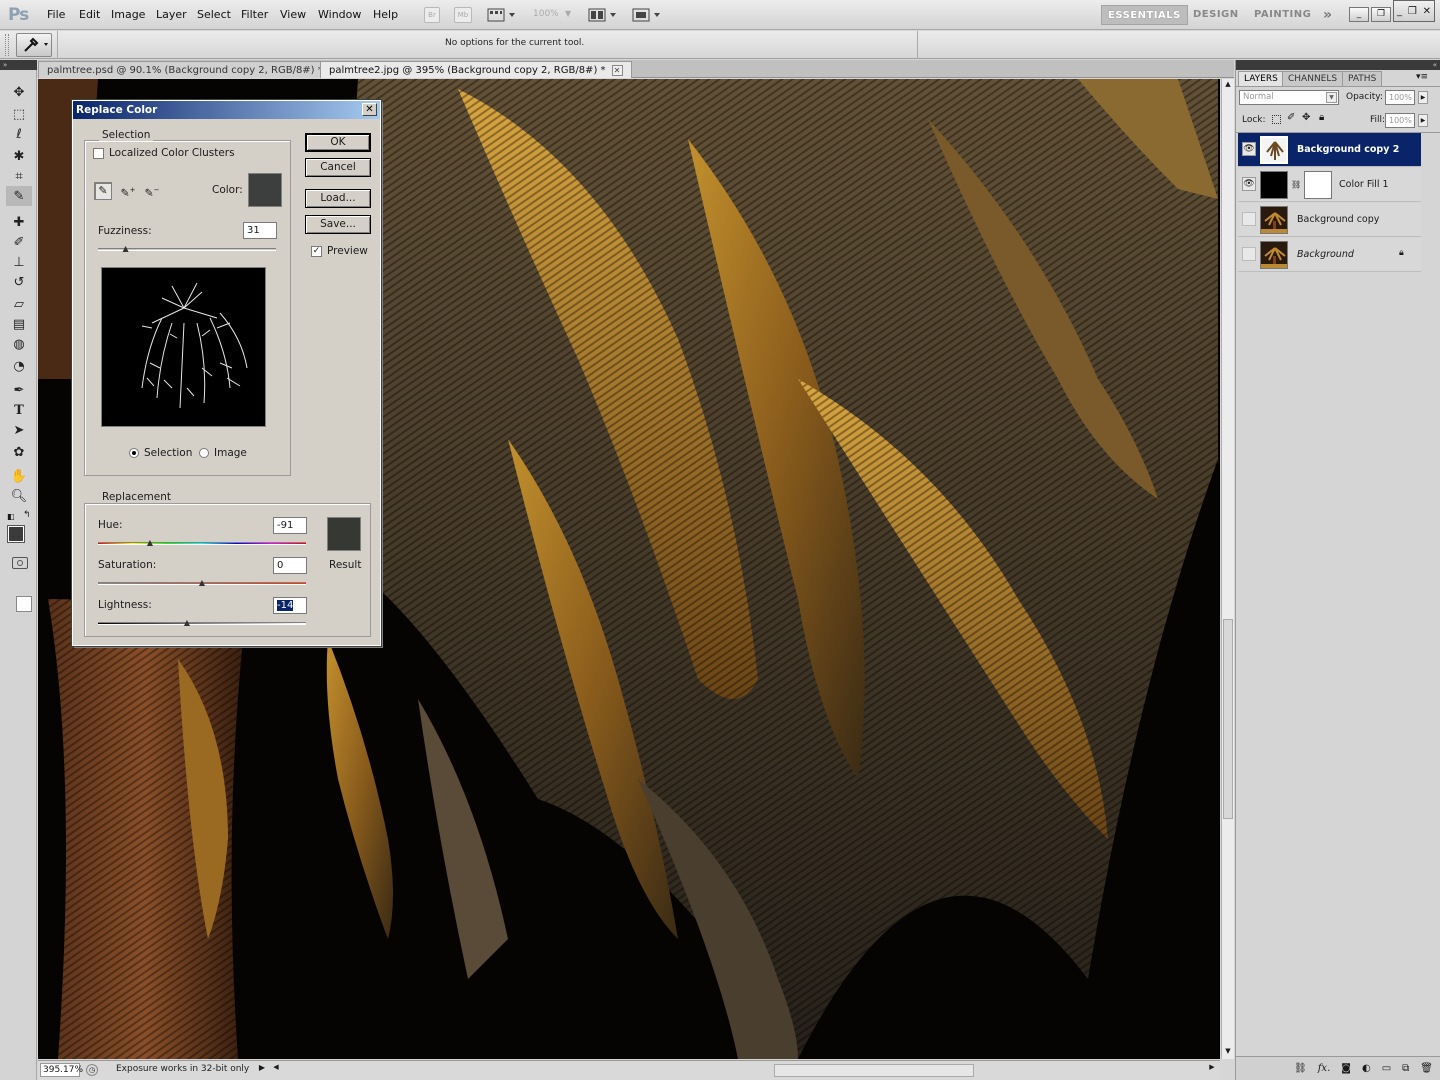 Image resolution: width=1440 pixels, height=1080 pixels. Describe the element at coordinates (19, 92) in the screenshot. I see `move-tool-icon: ✥` at that location.